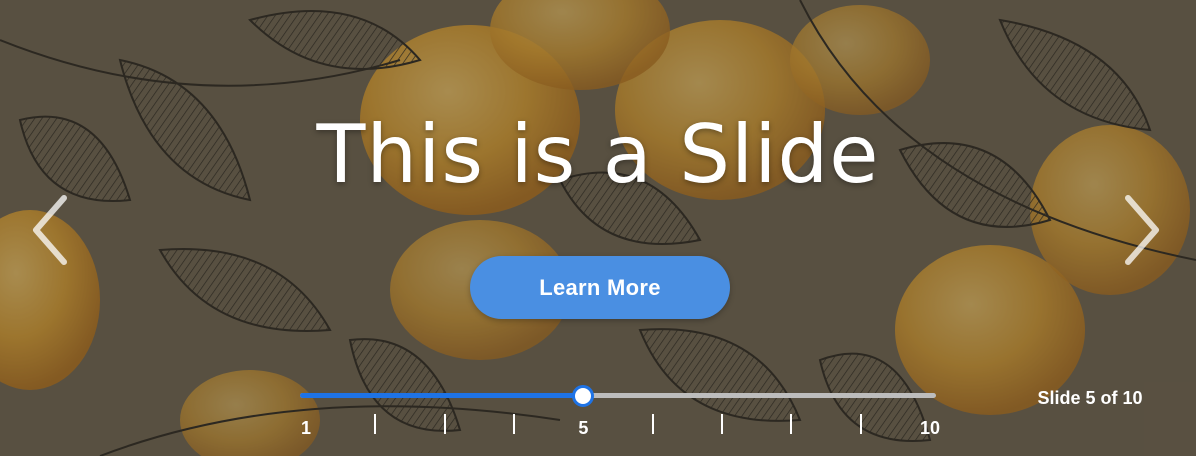 This screenshot has width=1196, height=456. Describe the element at coordinates (598, 154) in the screenshot. I see `slide-title: This is a Slide` at that location.